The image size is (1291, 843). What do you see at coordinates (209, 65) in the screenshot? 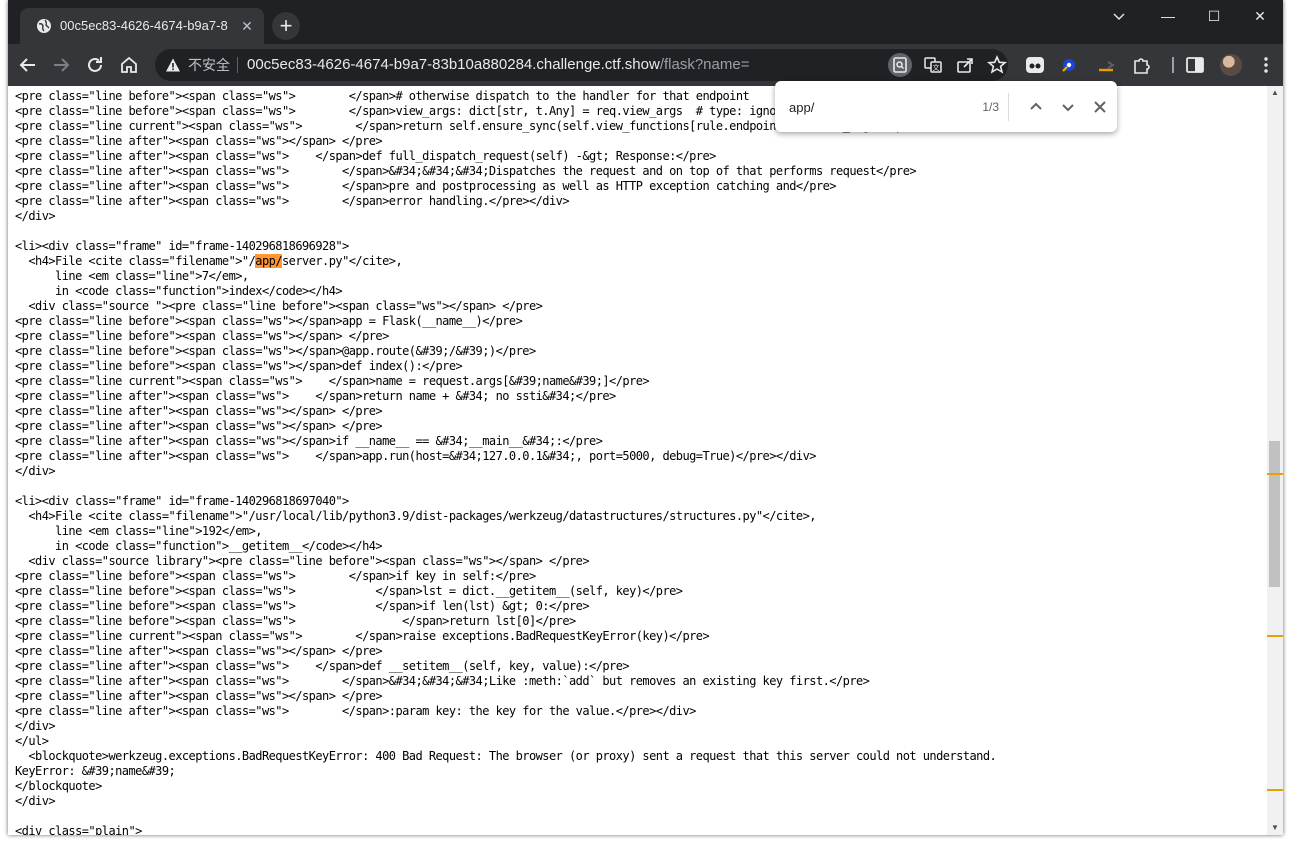
I see `security-label: 不安全` at bounding box center [209, 65].